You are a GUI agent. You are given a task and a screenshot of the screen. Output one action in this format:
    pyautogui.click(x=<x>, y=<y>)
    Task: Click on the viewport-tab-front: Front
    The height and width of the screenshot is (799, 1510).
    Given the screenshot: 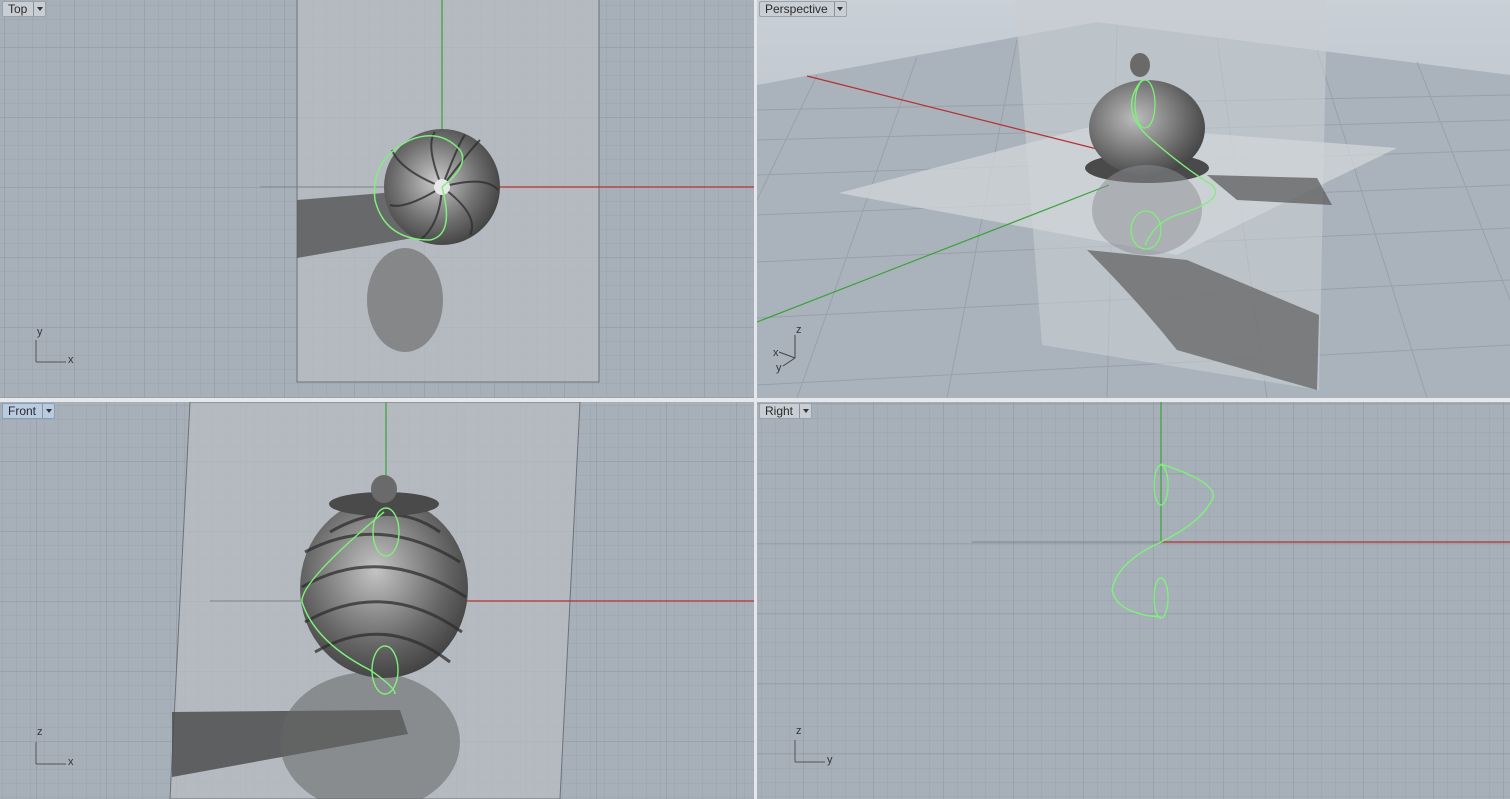 What is the action you would take?
    pyautogui.click(x=29, y=411)
    